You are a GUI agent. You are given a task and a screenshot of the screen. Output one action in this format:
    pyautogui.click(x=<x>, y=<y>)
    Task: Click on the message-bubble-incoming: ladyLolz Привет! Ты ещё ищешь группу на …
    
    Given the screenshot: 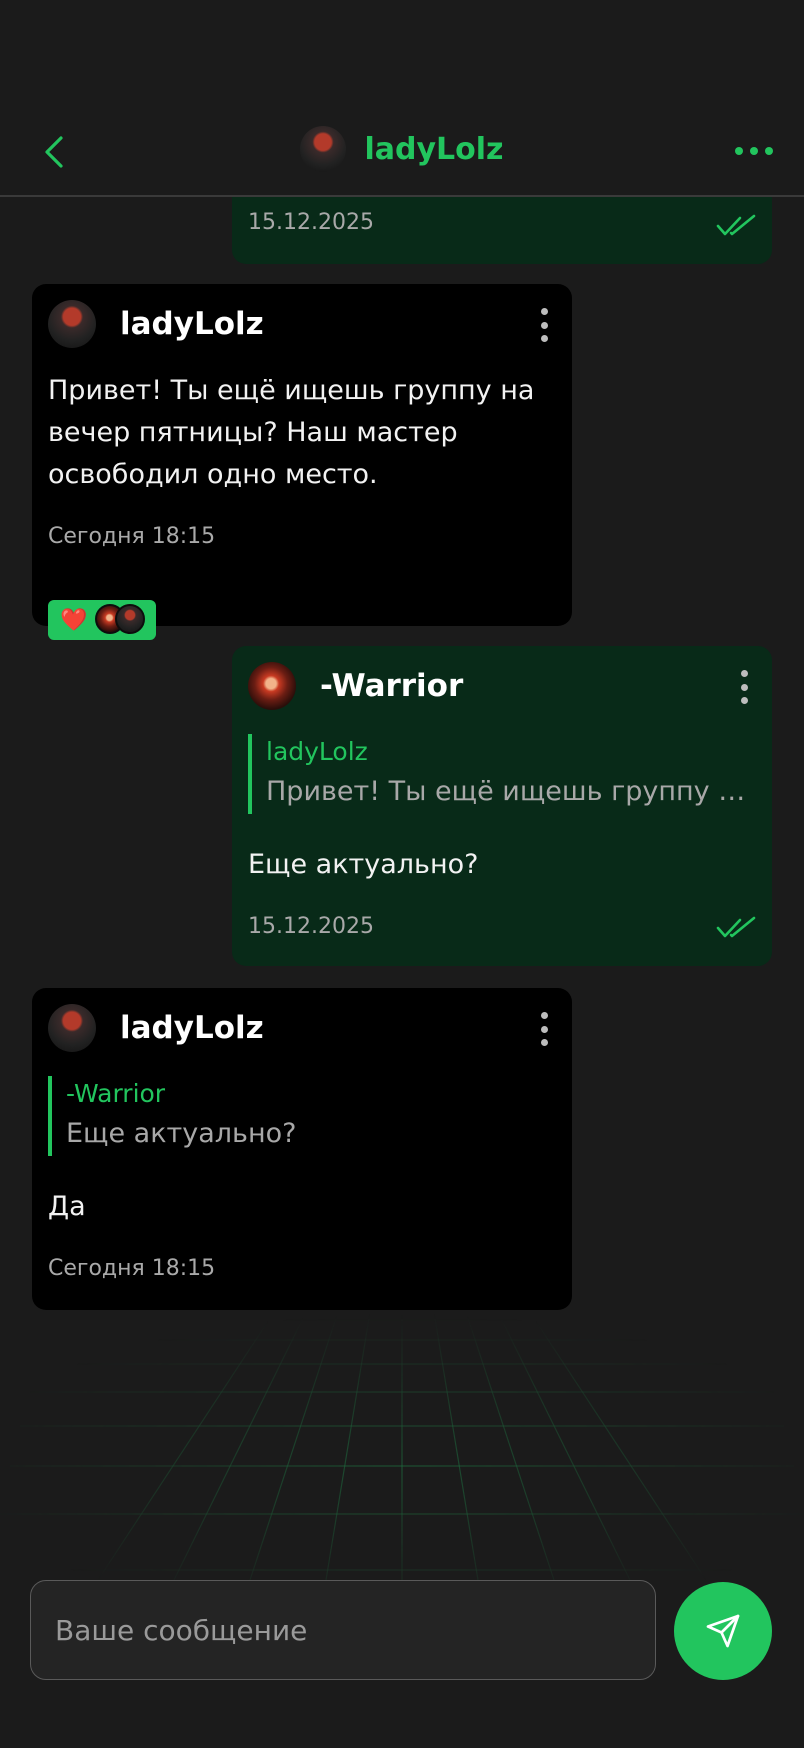 What is the action you would take?
    pyautogui.click(x=302, y=462)
    